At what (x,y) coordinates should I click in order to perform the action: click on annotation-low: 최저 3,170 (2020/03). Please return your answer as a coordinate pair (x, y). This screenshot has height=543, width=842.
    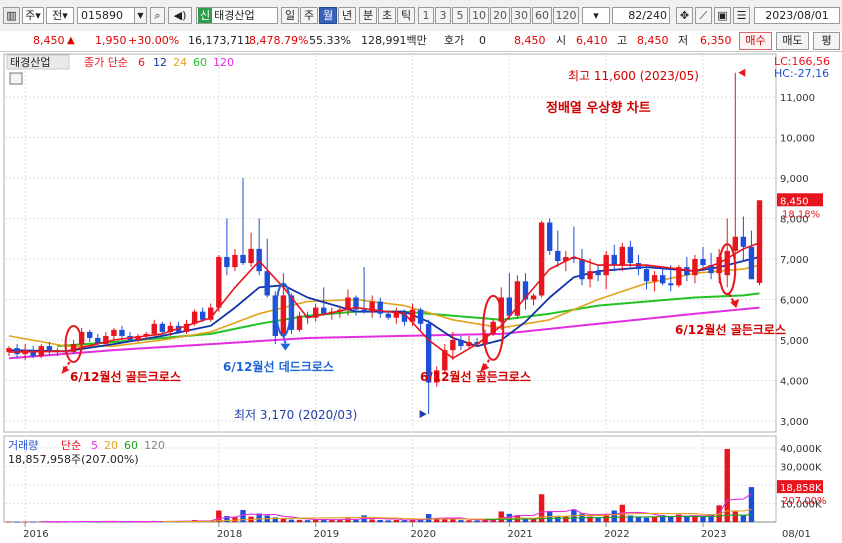
    Looking at the image, I should click on (295, 415).